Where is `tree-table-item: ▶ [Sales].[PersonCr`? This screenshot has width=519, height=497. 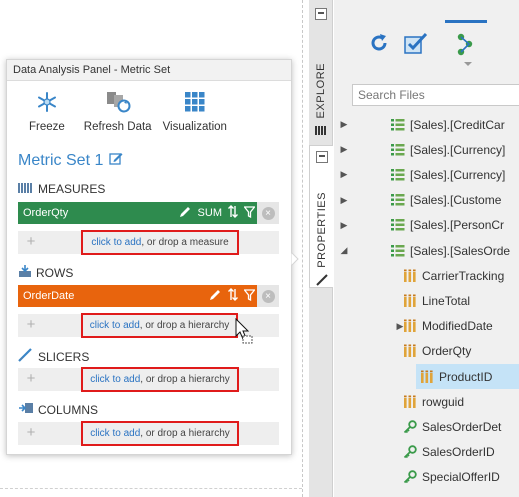 tree-table-item: ▶ [Sales].[PersonCr is located at coordinates (426, 225).